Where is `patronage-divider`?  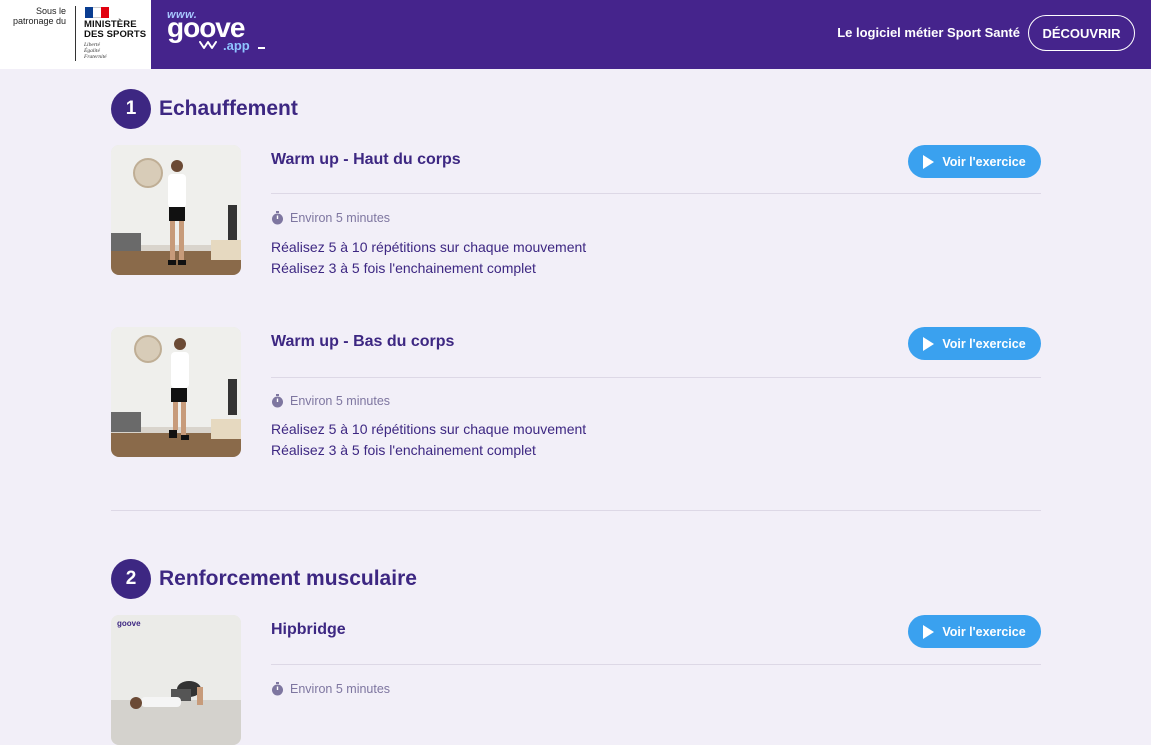 patronage-divider is located at coordinates (75, 33).